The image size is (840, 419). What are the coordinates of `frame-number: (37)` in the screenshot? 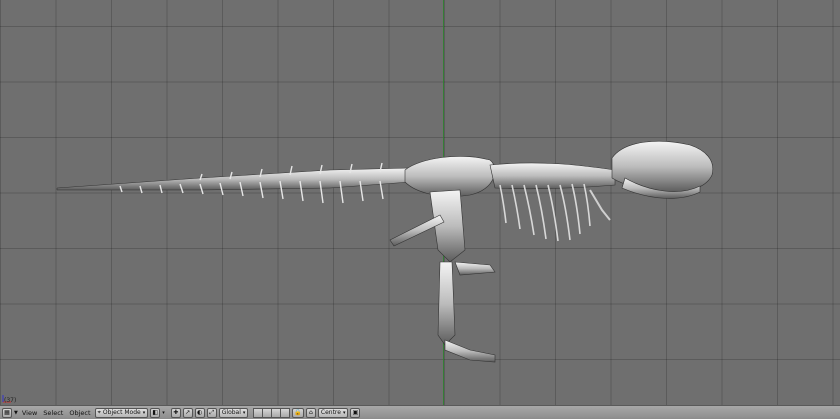 It's located at (10, 400).